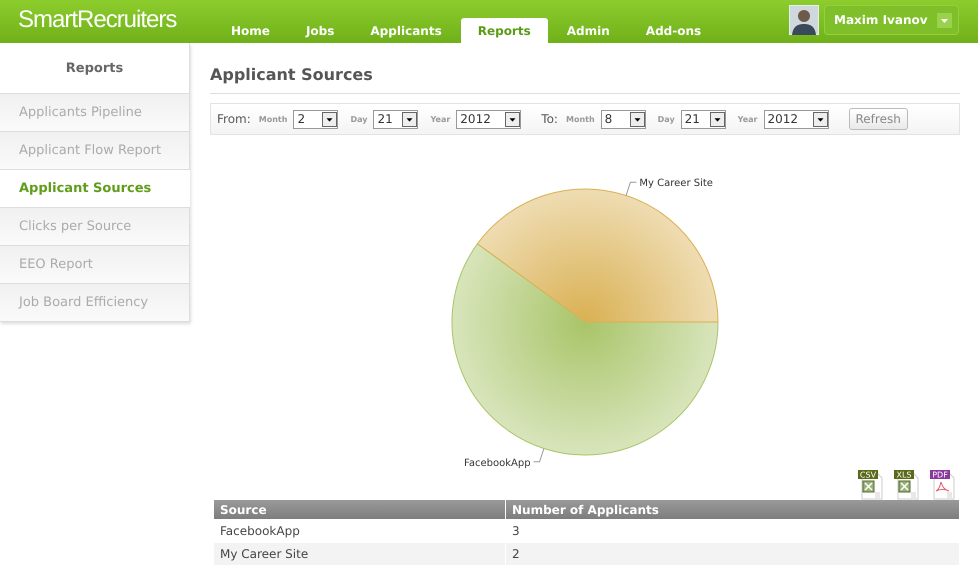 The height and width of the screenshot is (580, 978). I want to click on sidebar-item: Clicks per Source, so click(94, 227).